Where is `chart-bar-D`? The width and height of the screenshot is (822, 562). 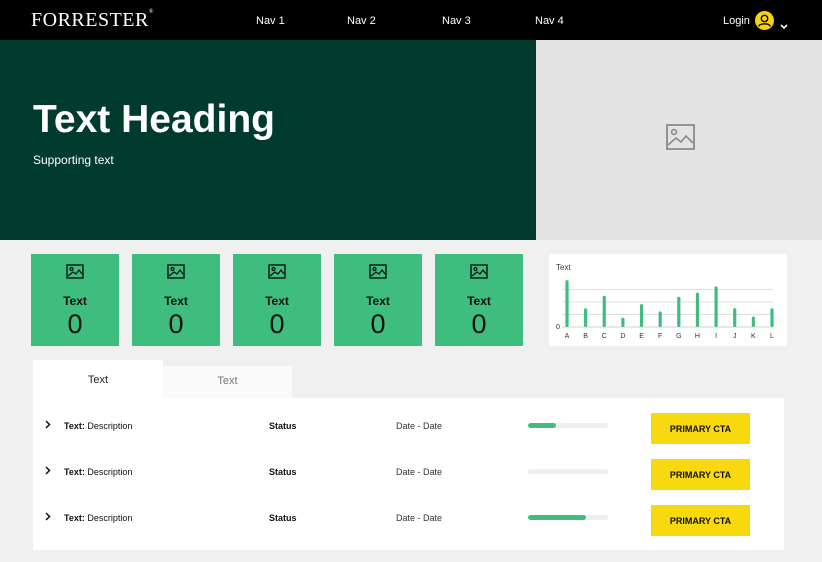
chart-bar-D is located at coordinates (623, 322).